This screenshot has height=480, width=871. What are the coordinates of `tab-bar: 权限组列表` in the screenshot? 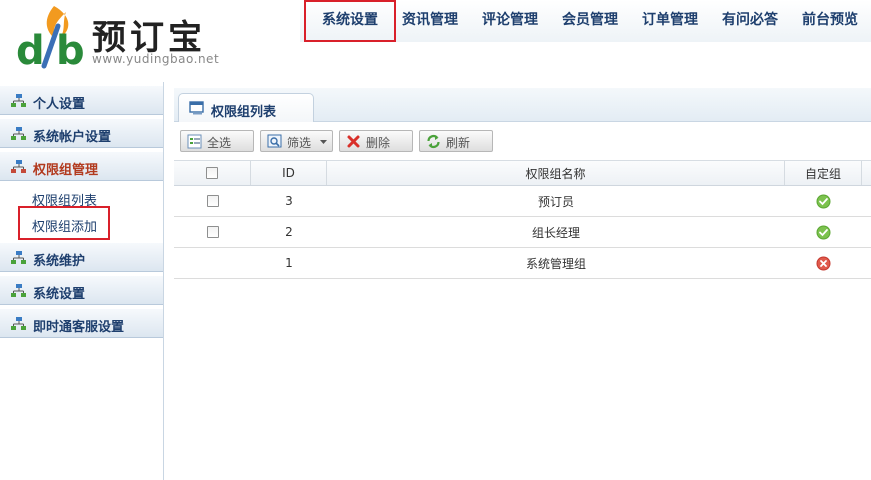 It's located at (522, 105).